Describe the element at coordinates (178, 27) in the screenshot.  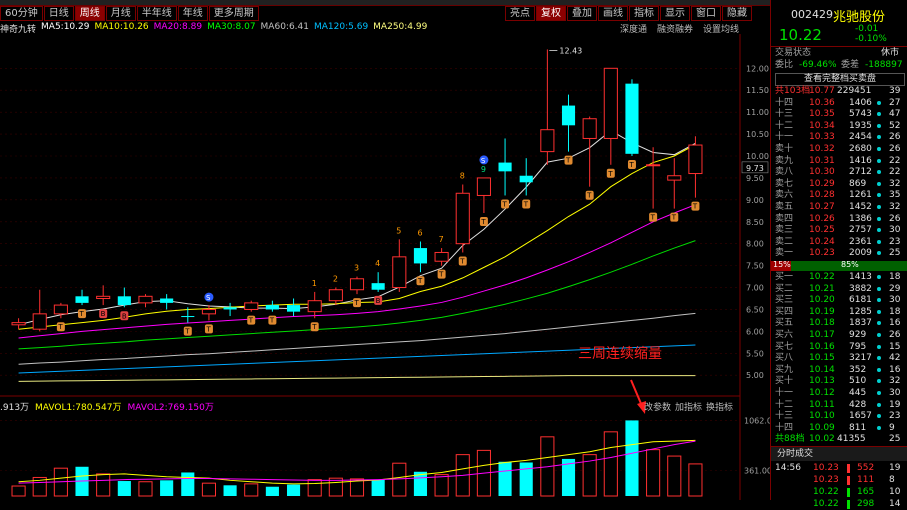
I see `ma-legend-item: MA20:8.89` at that location.